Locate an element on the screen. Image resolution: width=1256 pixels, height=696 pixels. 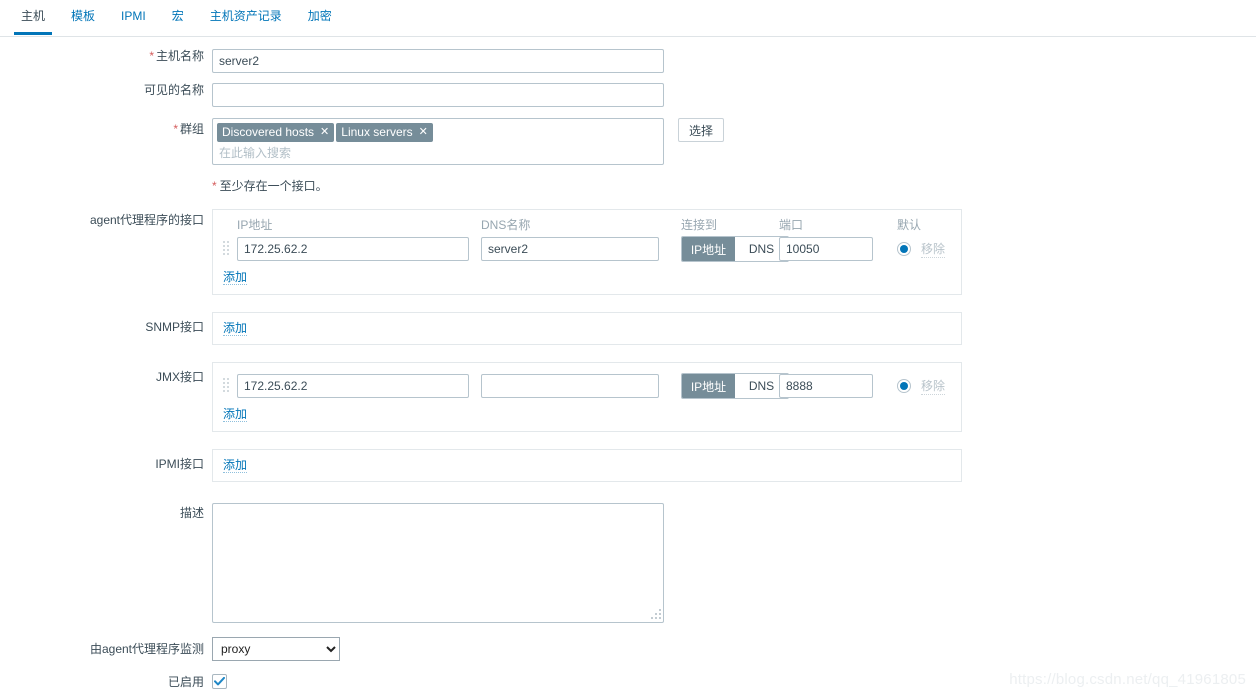
column-header-port: 端口 is located at coordinates (791, 225).